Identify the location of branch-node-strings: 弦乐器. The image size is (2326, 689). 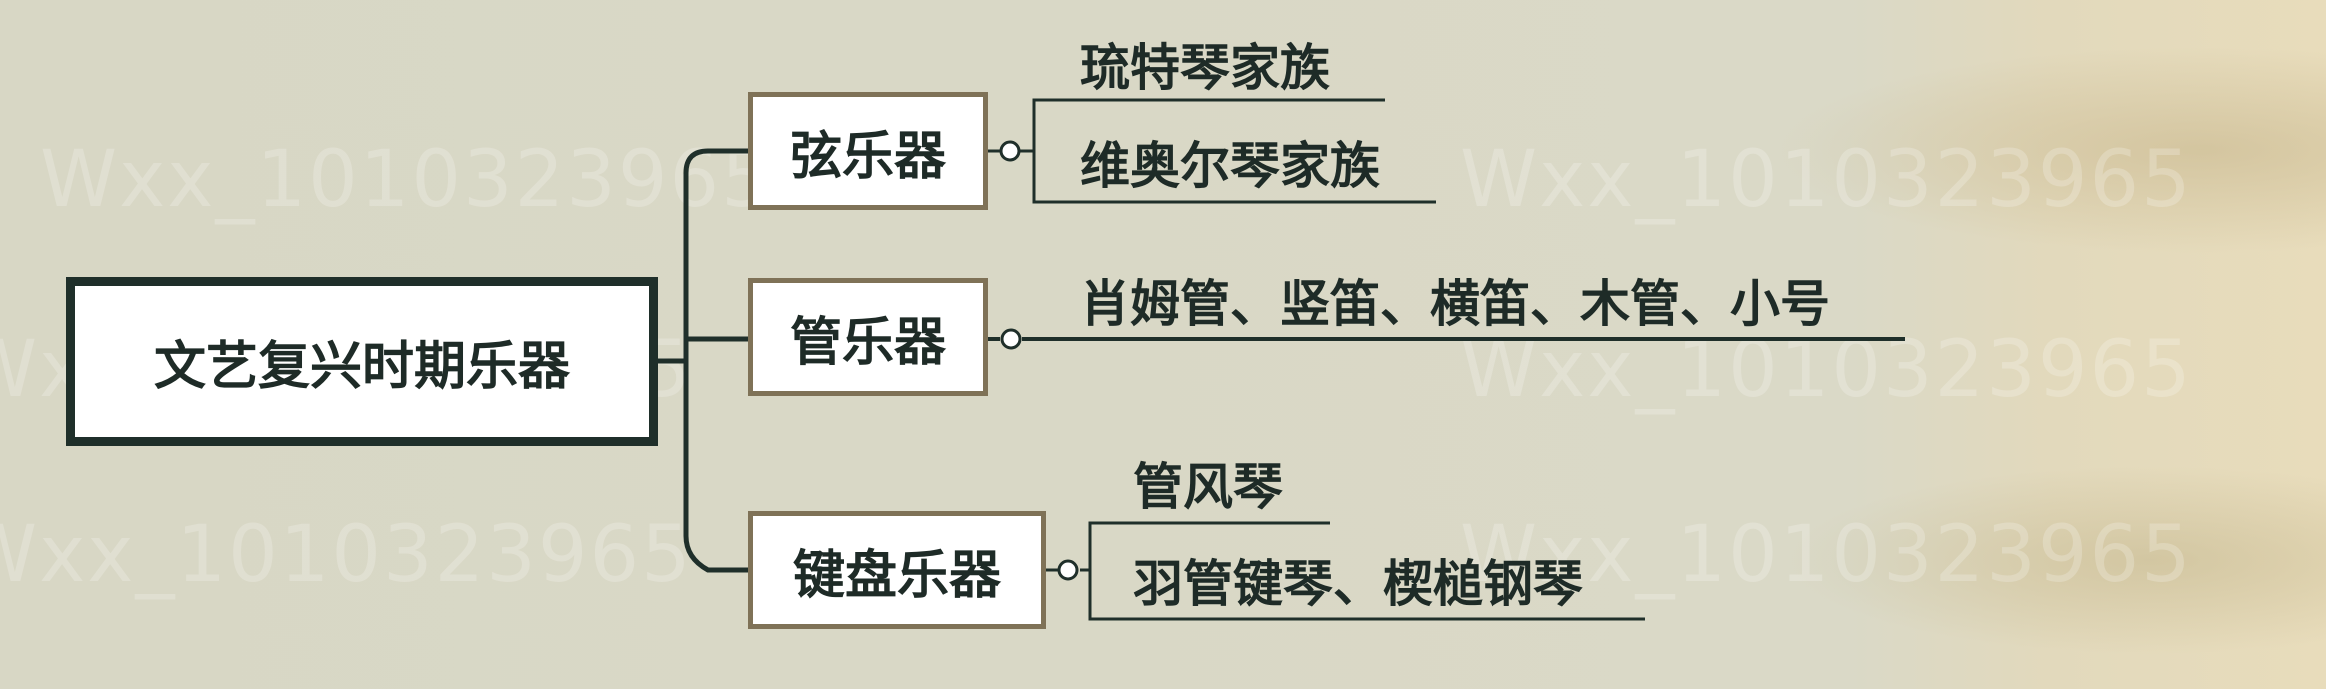
(868, 151).